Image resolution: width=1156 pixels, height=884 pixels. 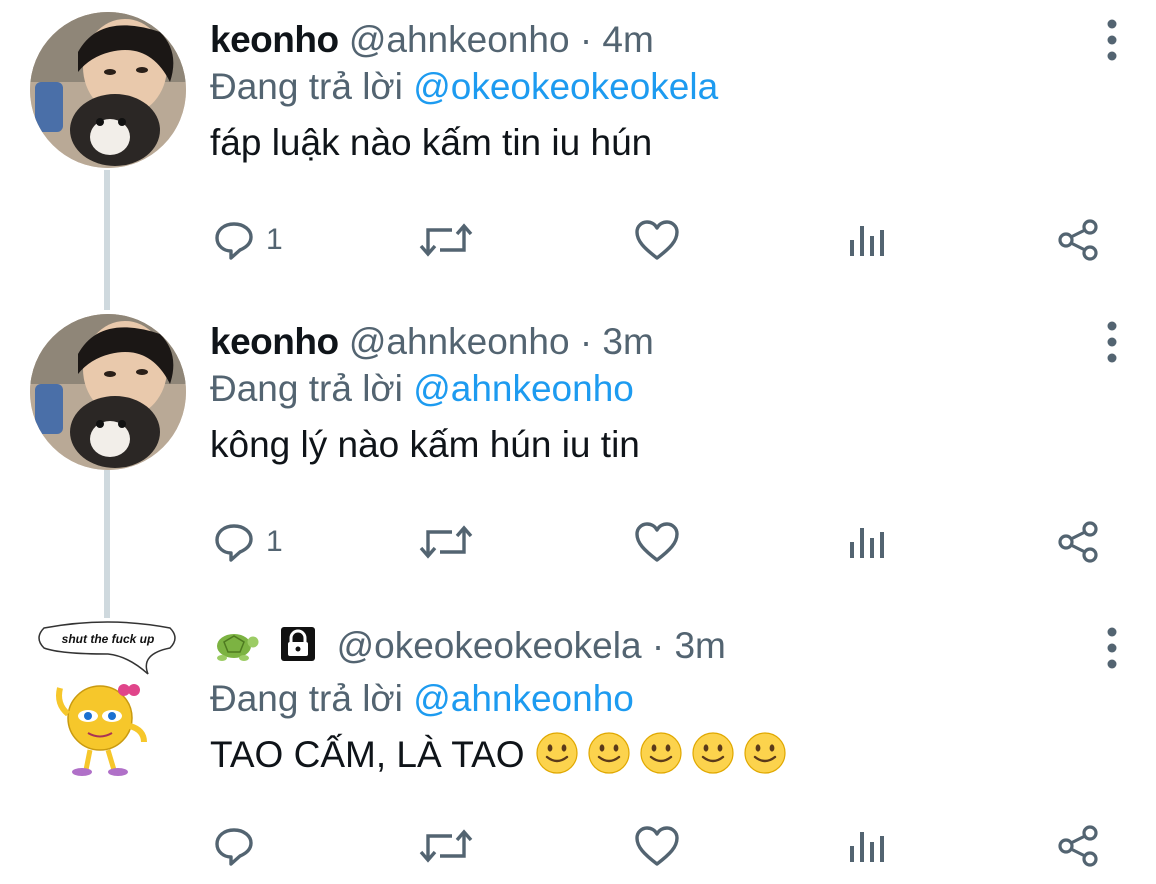 I want to click on emoji-row, so click(x=665, y=753).